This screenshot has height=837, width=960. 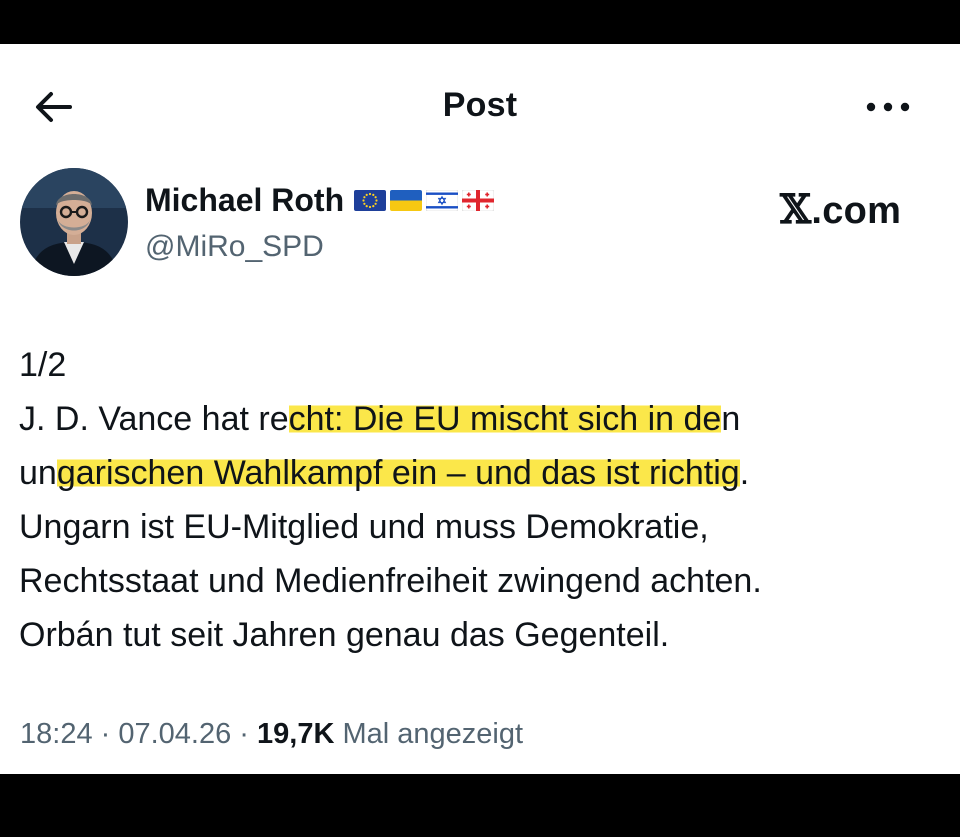 I want to click on avatar, so click(x=74, y=222).